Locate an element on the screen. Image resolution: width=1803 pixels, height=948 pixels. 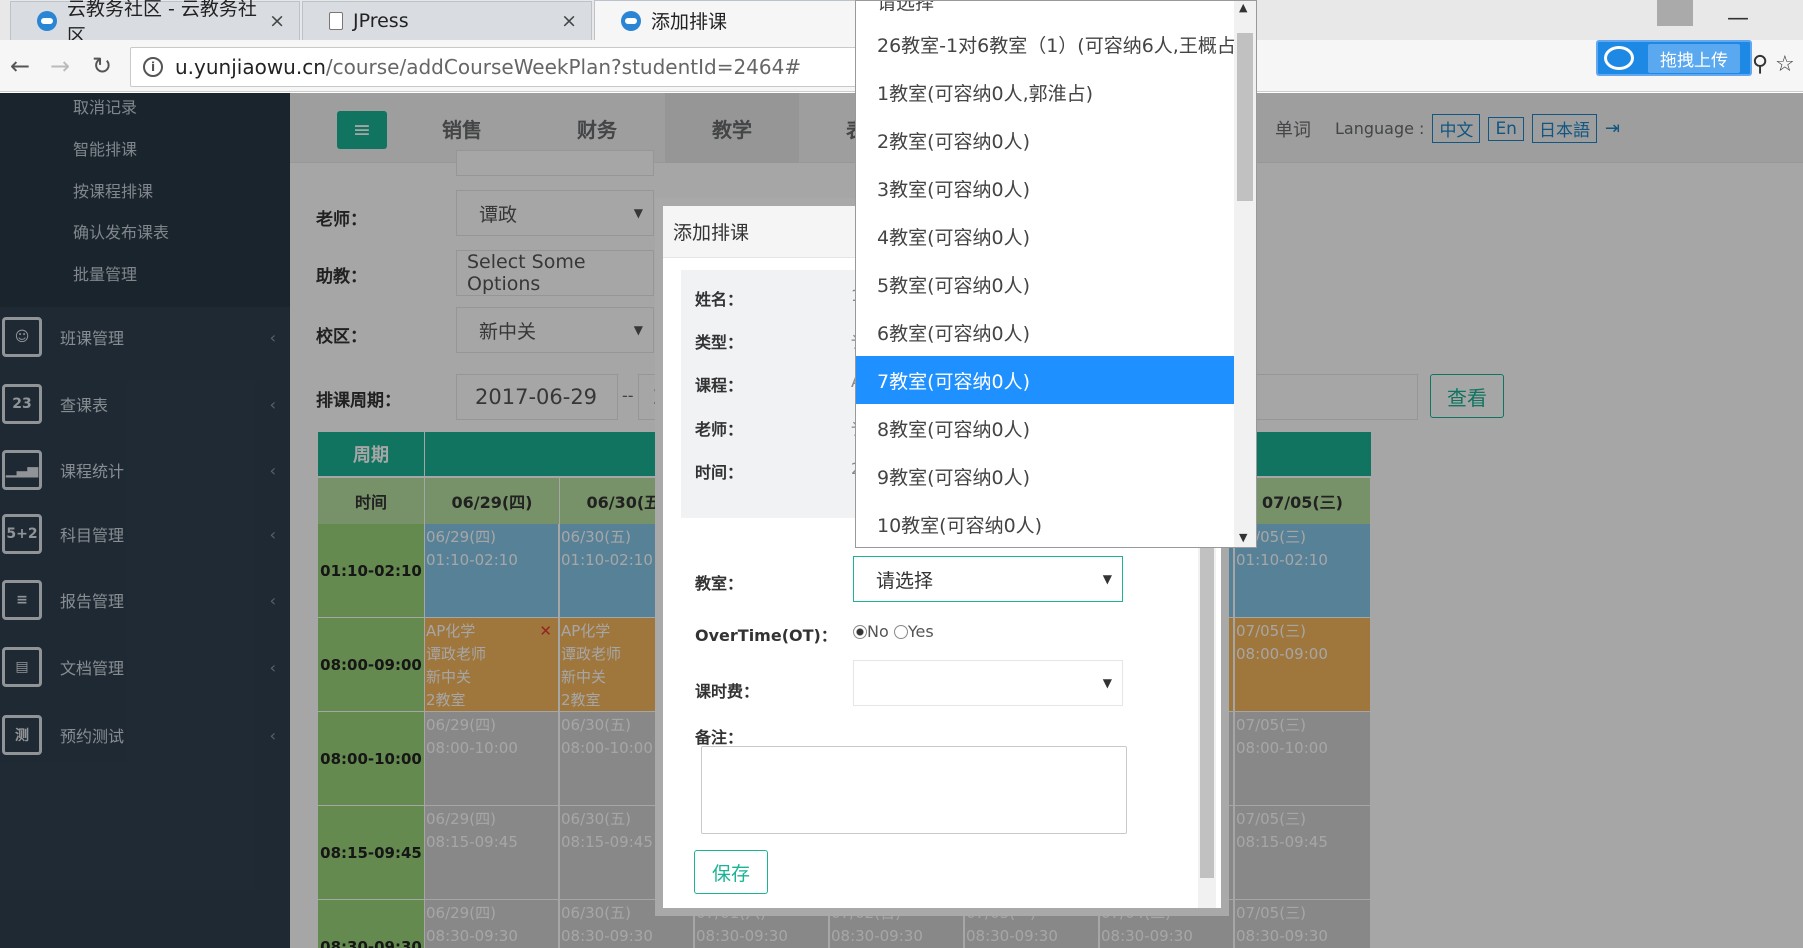
dropdown-option-selected: 7教室(可容纳0人) is located at coordinates (1045, 380).